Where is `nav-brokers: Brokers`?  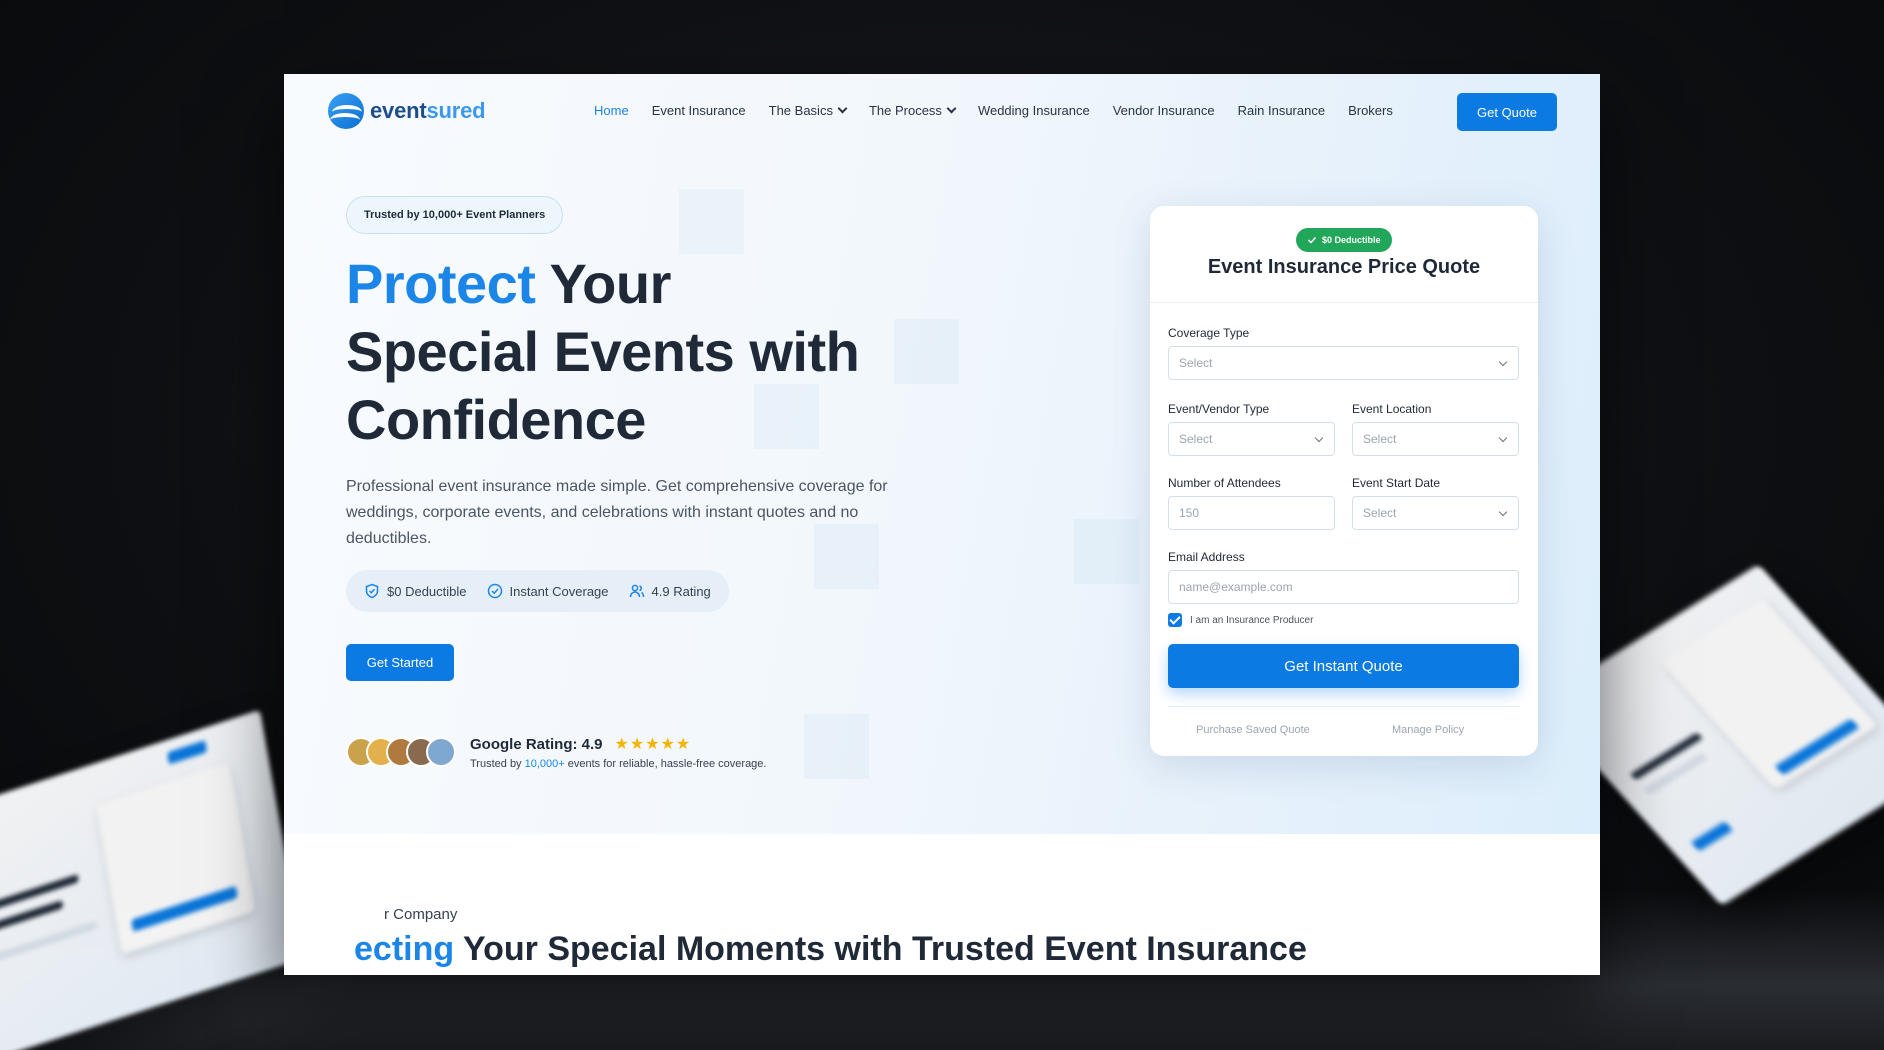
nav-brokers: Brokers is located at coordinates (1370, 110).